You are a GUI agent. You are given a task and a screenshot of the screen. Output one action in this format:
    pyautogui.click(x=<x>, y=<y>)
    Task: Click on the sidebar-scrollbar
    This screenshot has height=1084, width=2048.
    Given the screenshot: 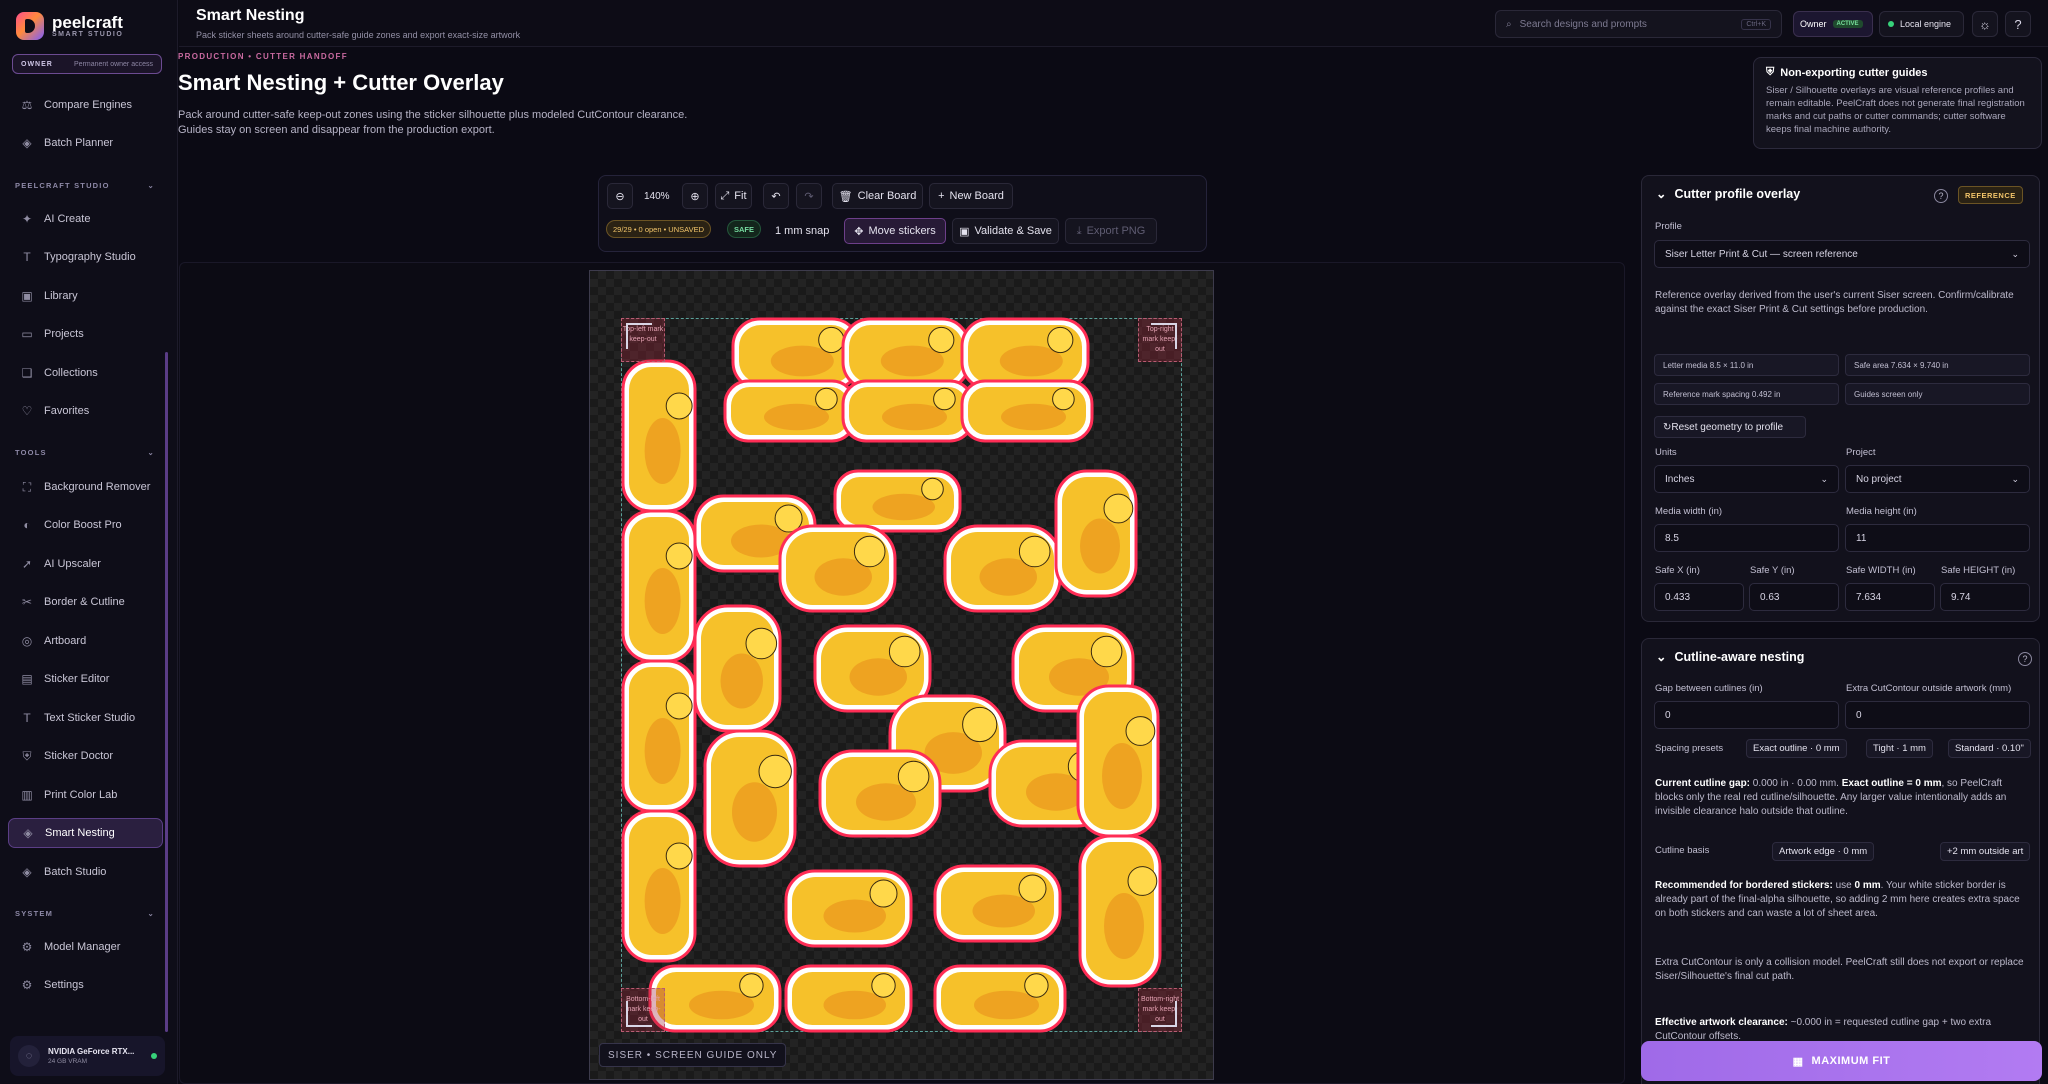 What is the action you would take?
    pyautogui.click(x=166, y=692)
    